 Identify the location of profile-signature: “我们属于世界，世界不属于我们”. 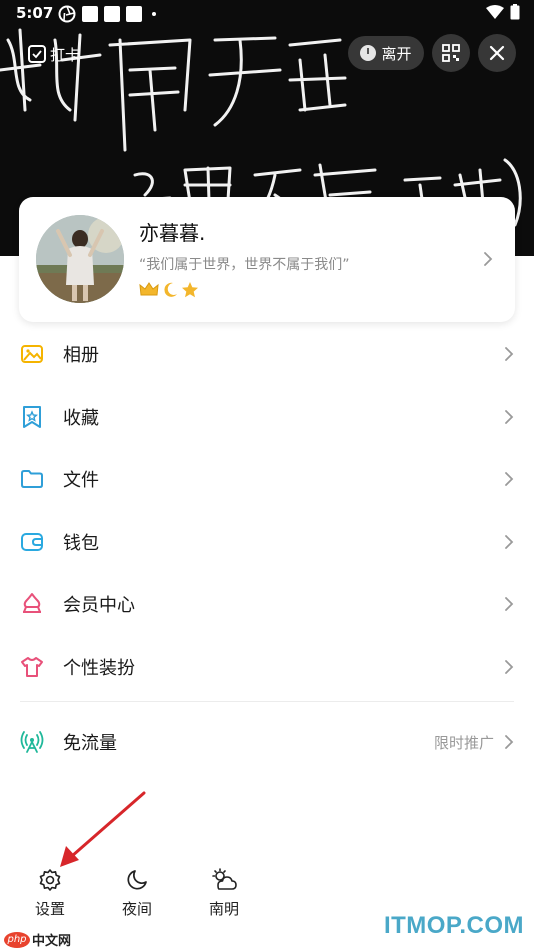
(244, 265).